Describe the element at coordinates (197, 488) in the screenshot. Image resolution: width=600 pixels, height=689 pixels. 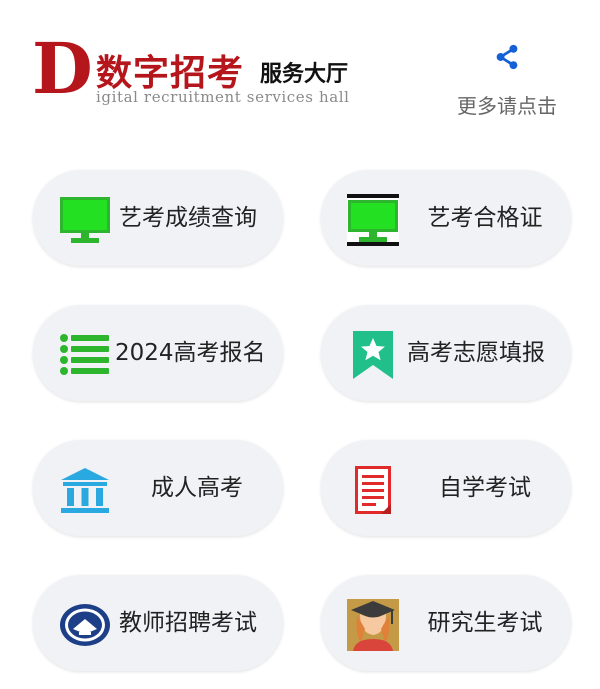
I see `tile-label: 成人高考` at that location.